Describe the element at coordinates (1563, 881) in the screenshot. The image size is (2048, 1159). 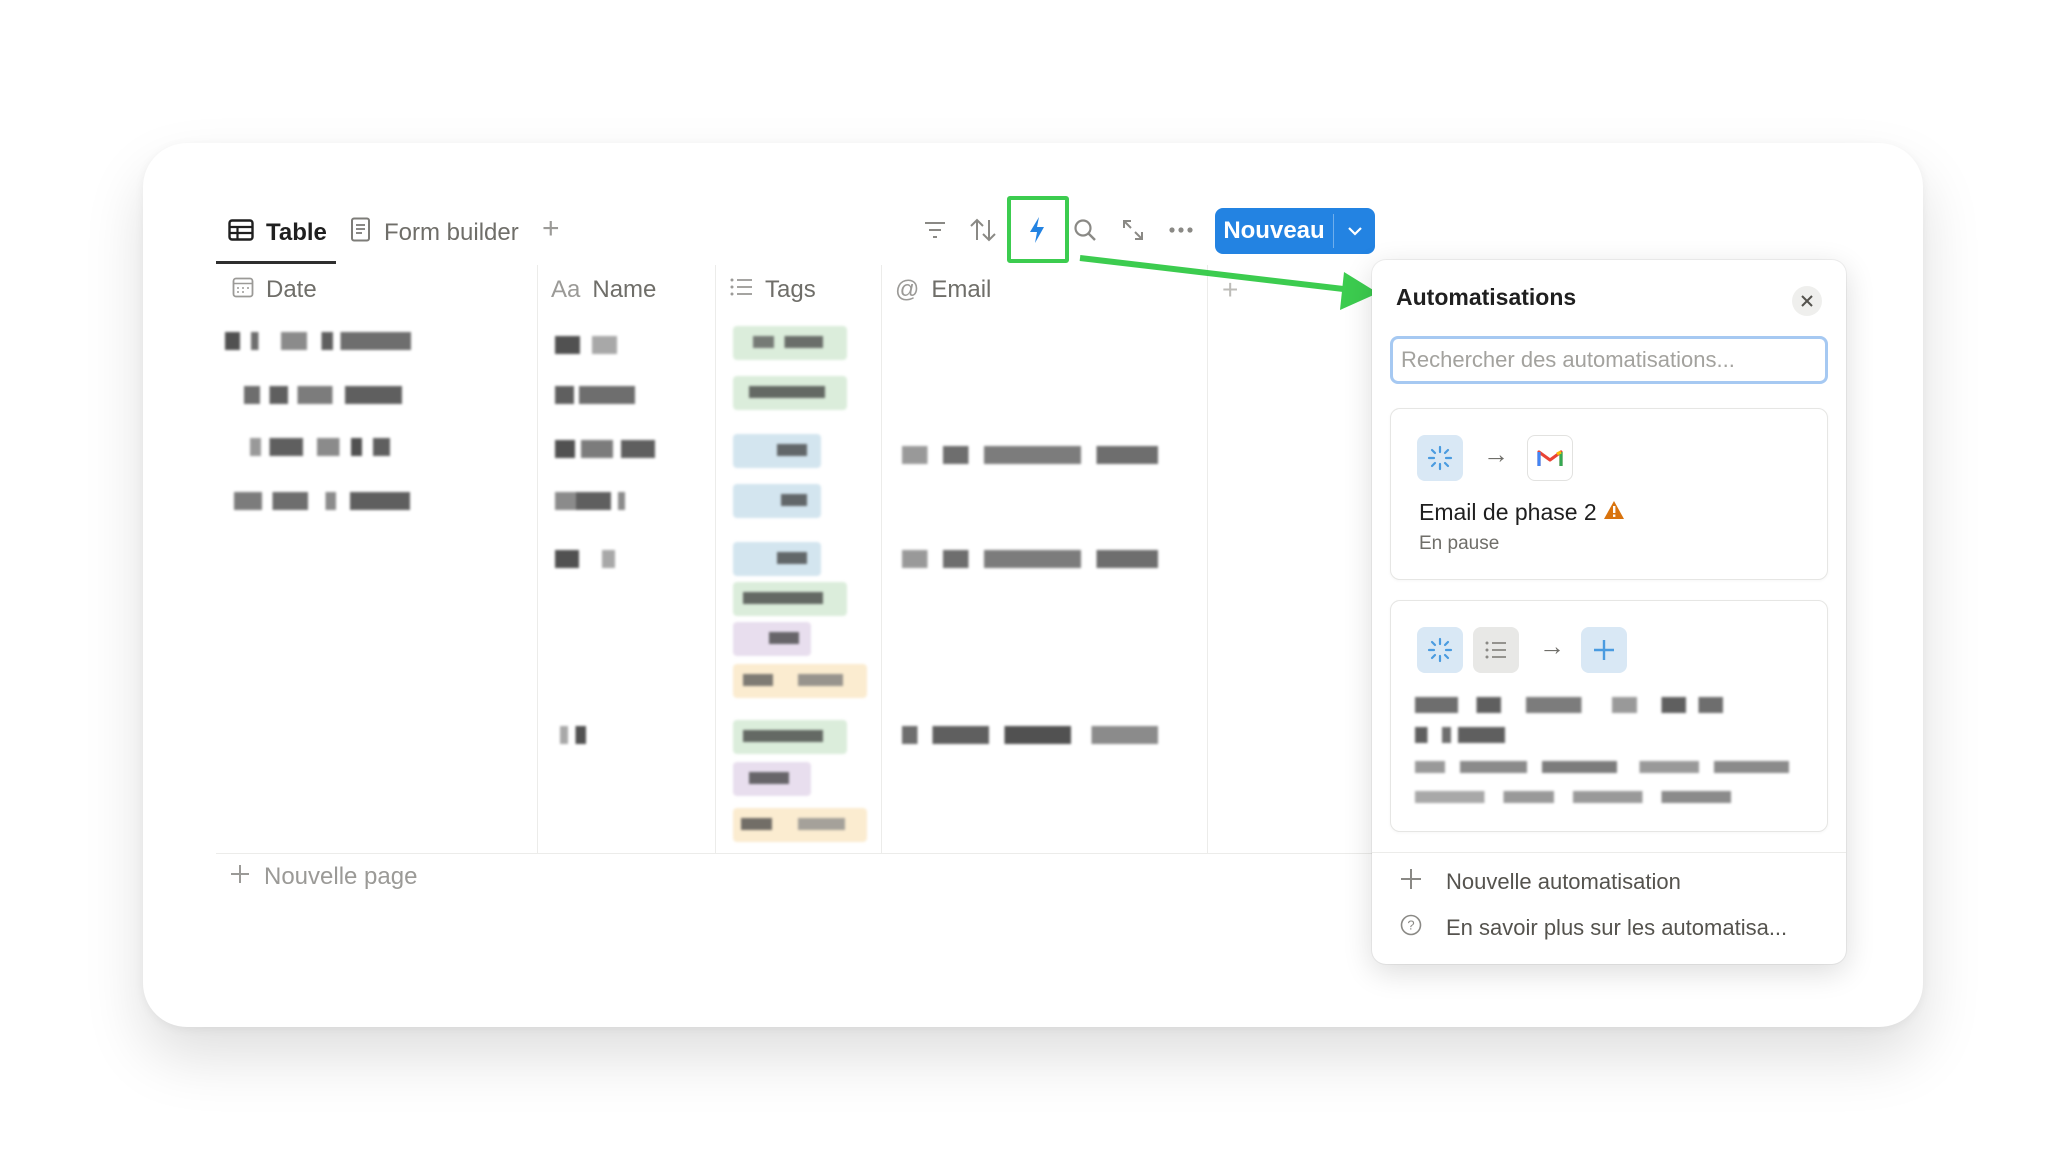
I see `new-automation-label: Nouvelle automatisation` at that location.